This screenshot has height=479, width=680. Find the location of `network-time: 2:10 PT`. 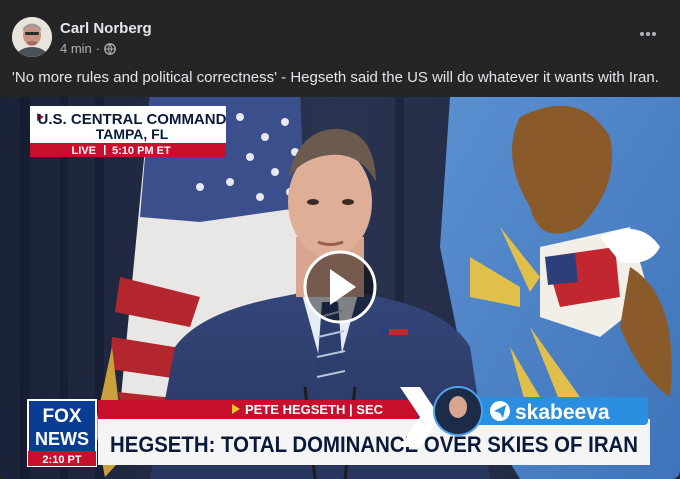

network-time: 2:10 PT is located at coordinates (61, 460).